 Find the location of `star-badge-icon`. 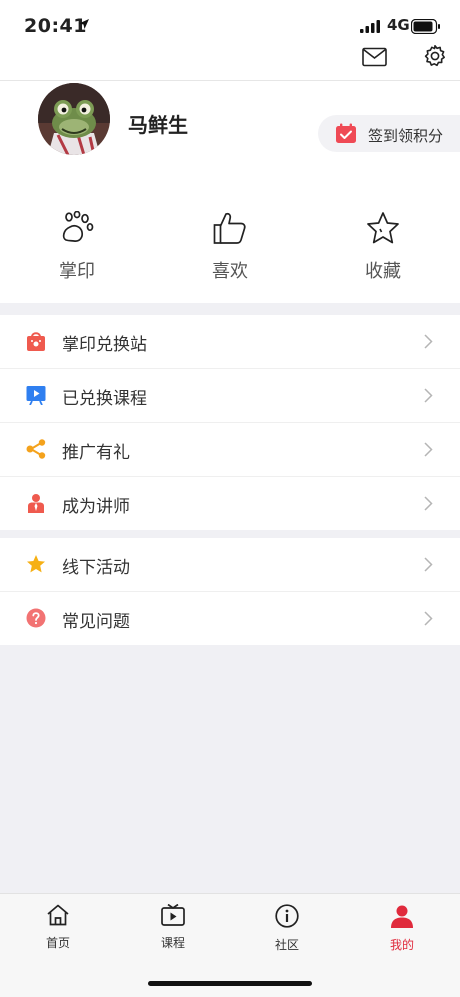

star-badge-icon is located at coordinates (36, 564).